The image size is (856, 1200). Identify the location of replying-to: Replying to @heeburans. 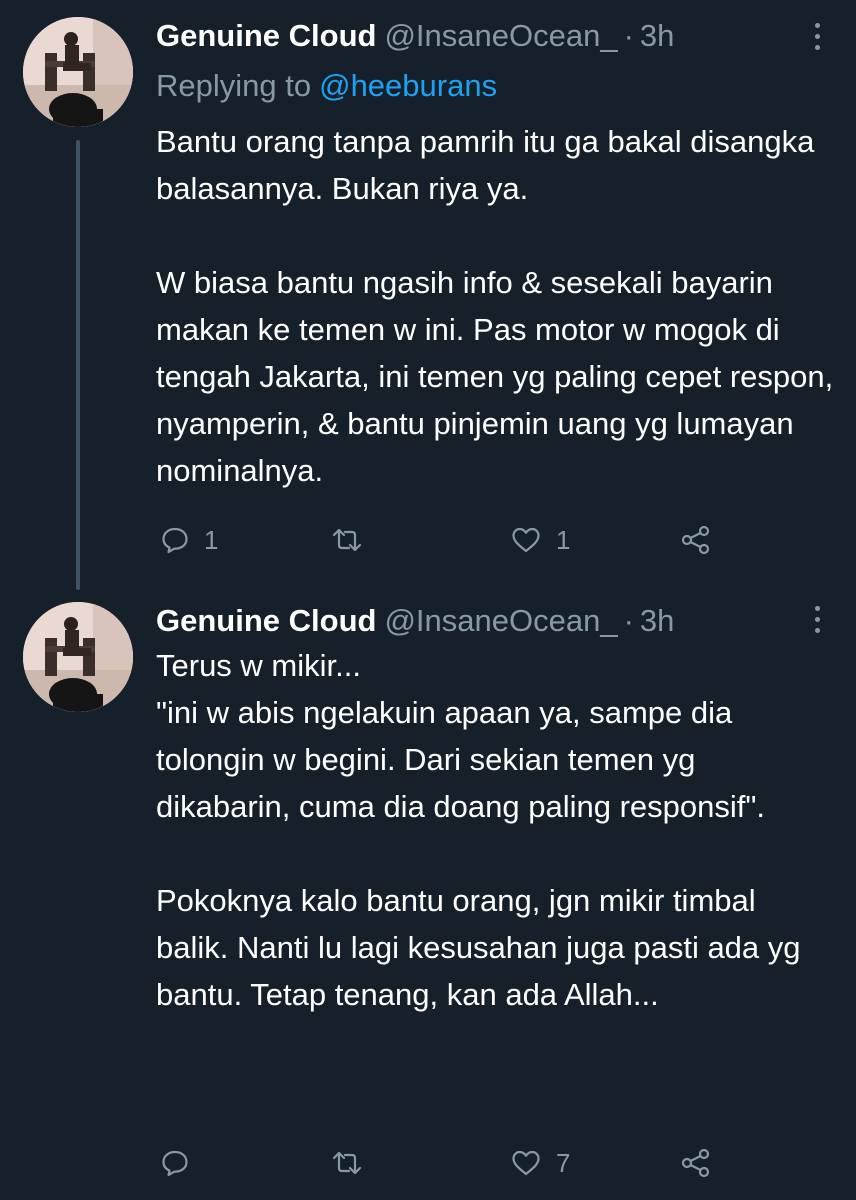
(326, 86).